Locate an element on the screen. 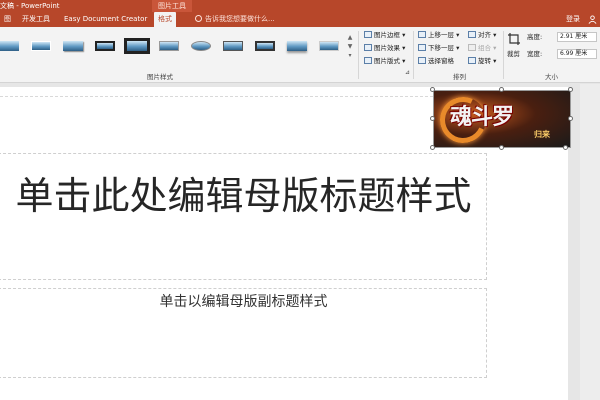  title-bar: 文稿 - PowerPoint 图片工具 is located at coordinates (300, 6).